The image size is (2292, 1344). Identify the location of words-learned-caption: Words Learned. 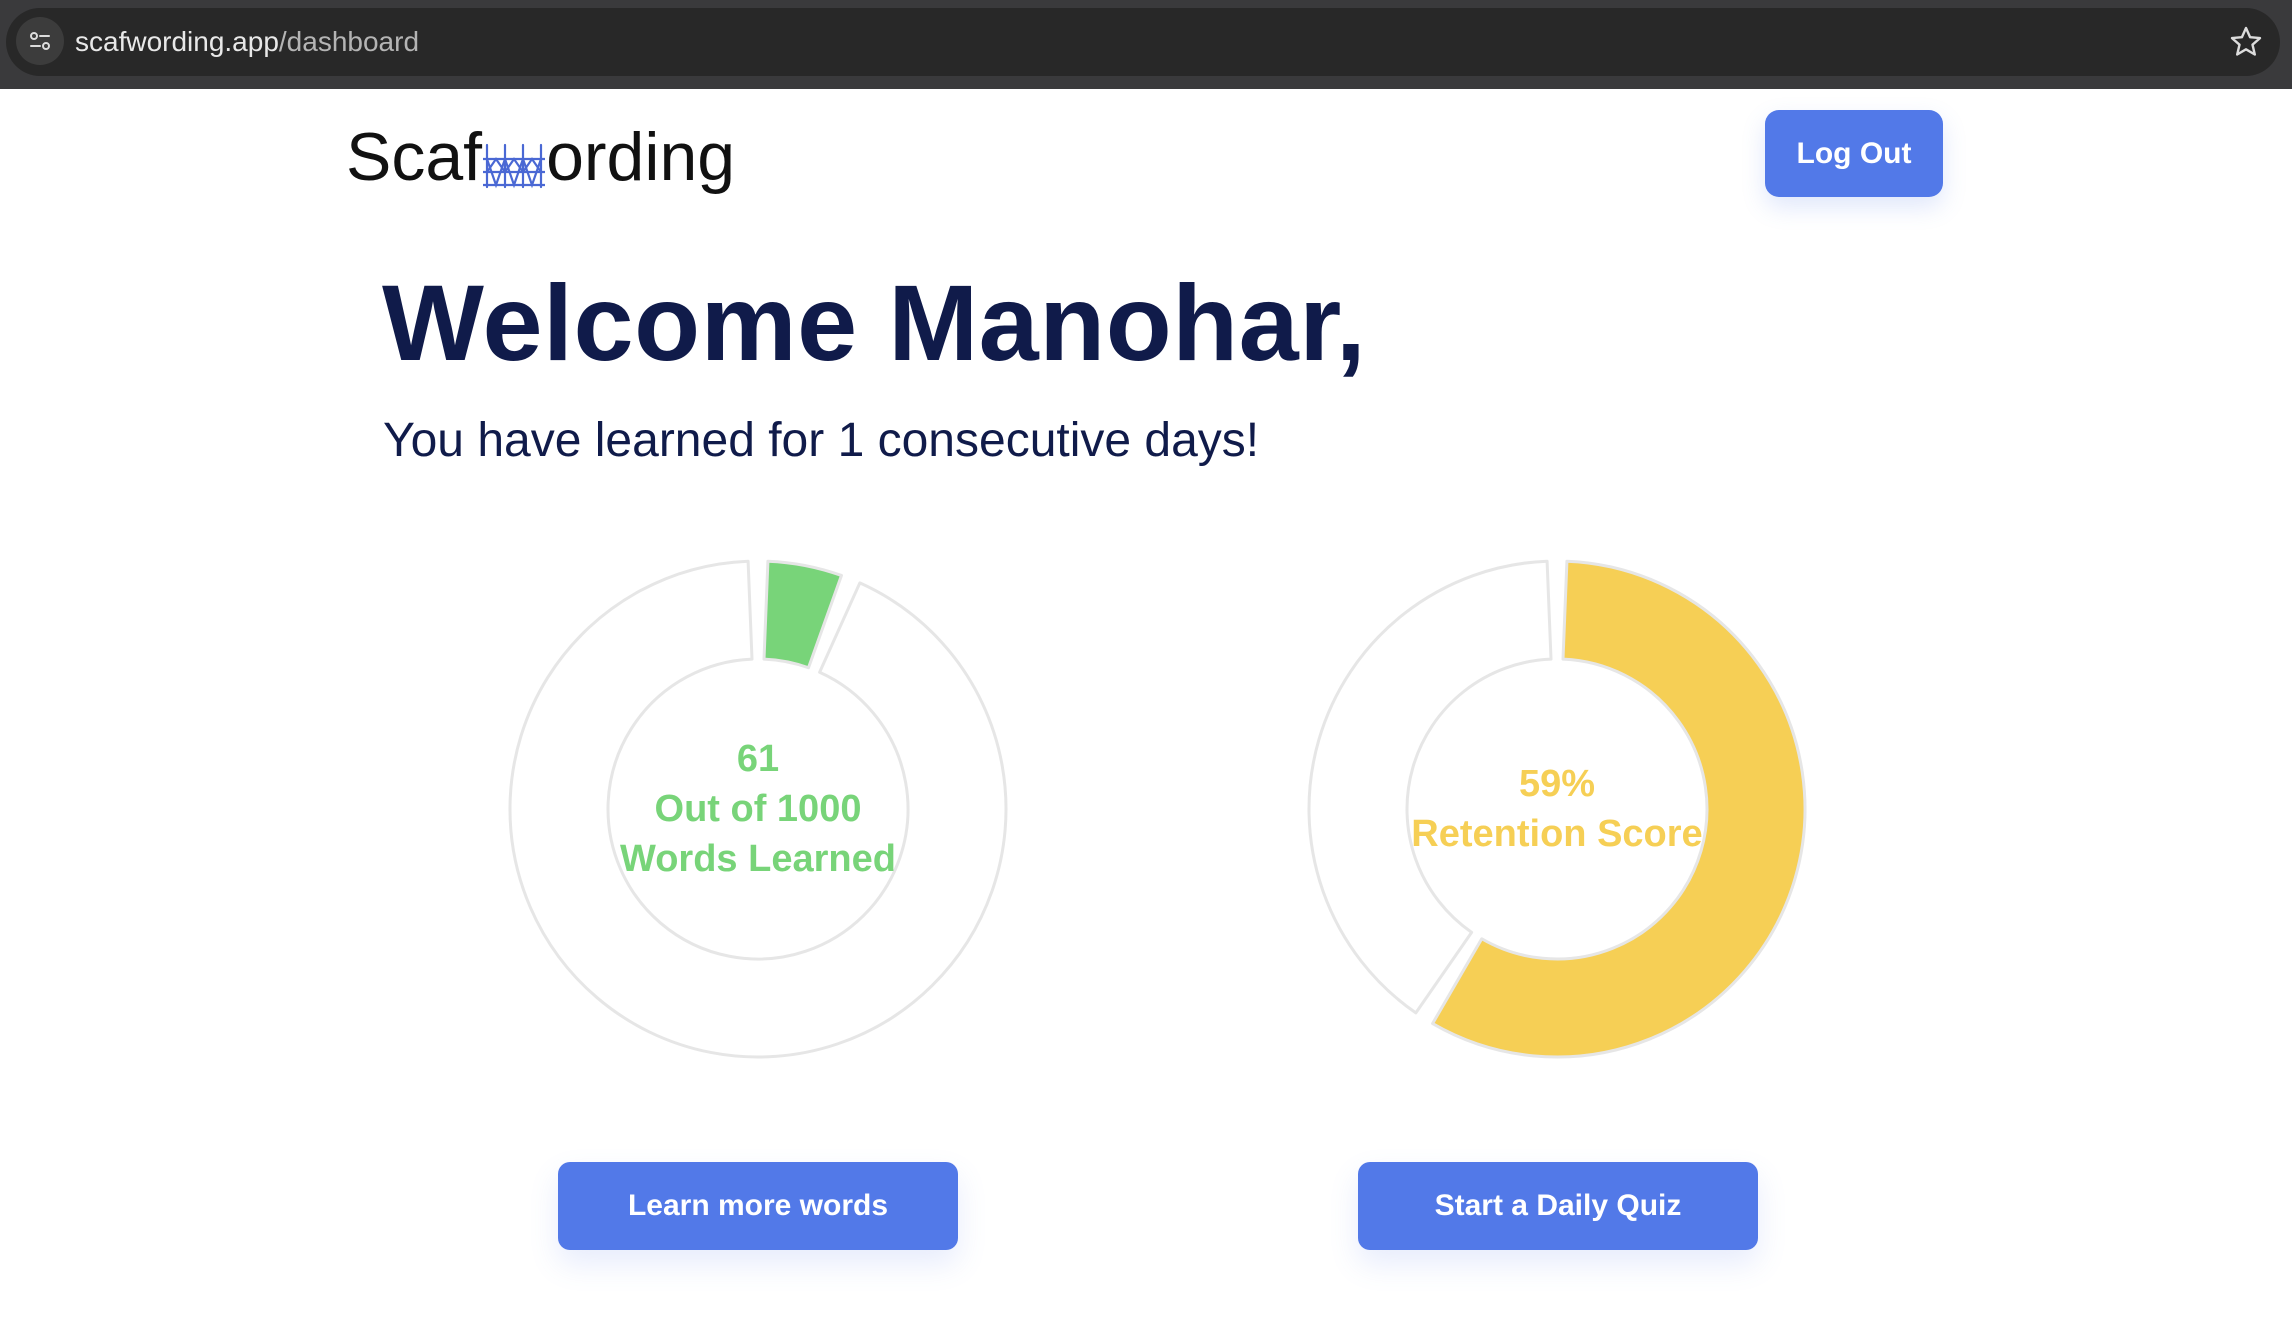
(758, 859).